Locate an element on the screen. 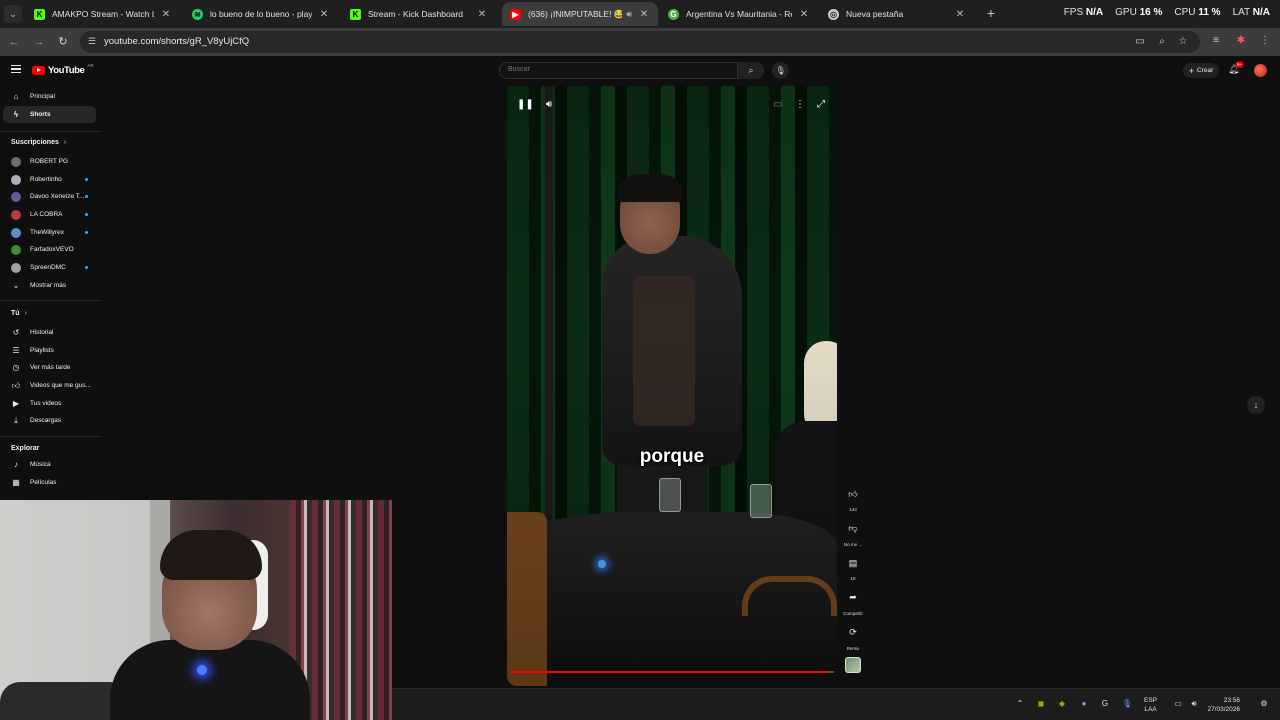 The width and height of the screenshot is (1280, 720). search-input: Buscar is located at coordinates (618, 70).